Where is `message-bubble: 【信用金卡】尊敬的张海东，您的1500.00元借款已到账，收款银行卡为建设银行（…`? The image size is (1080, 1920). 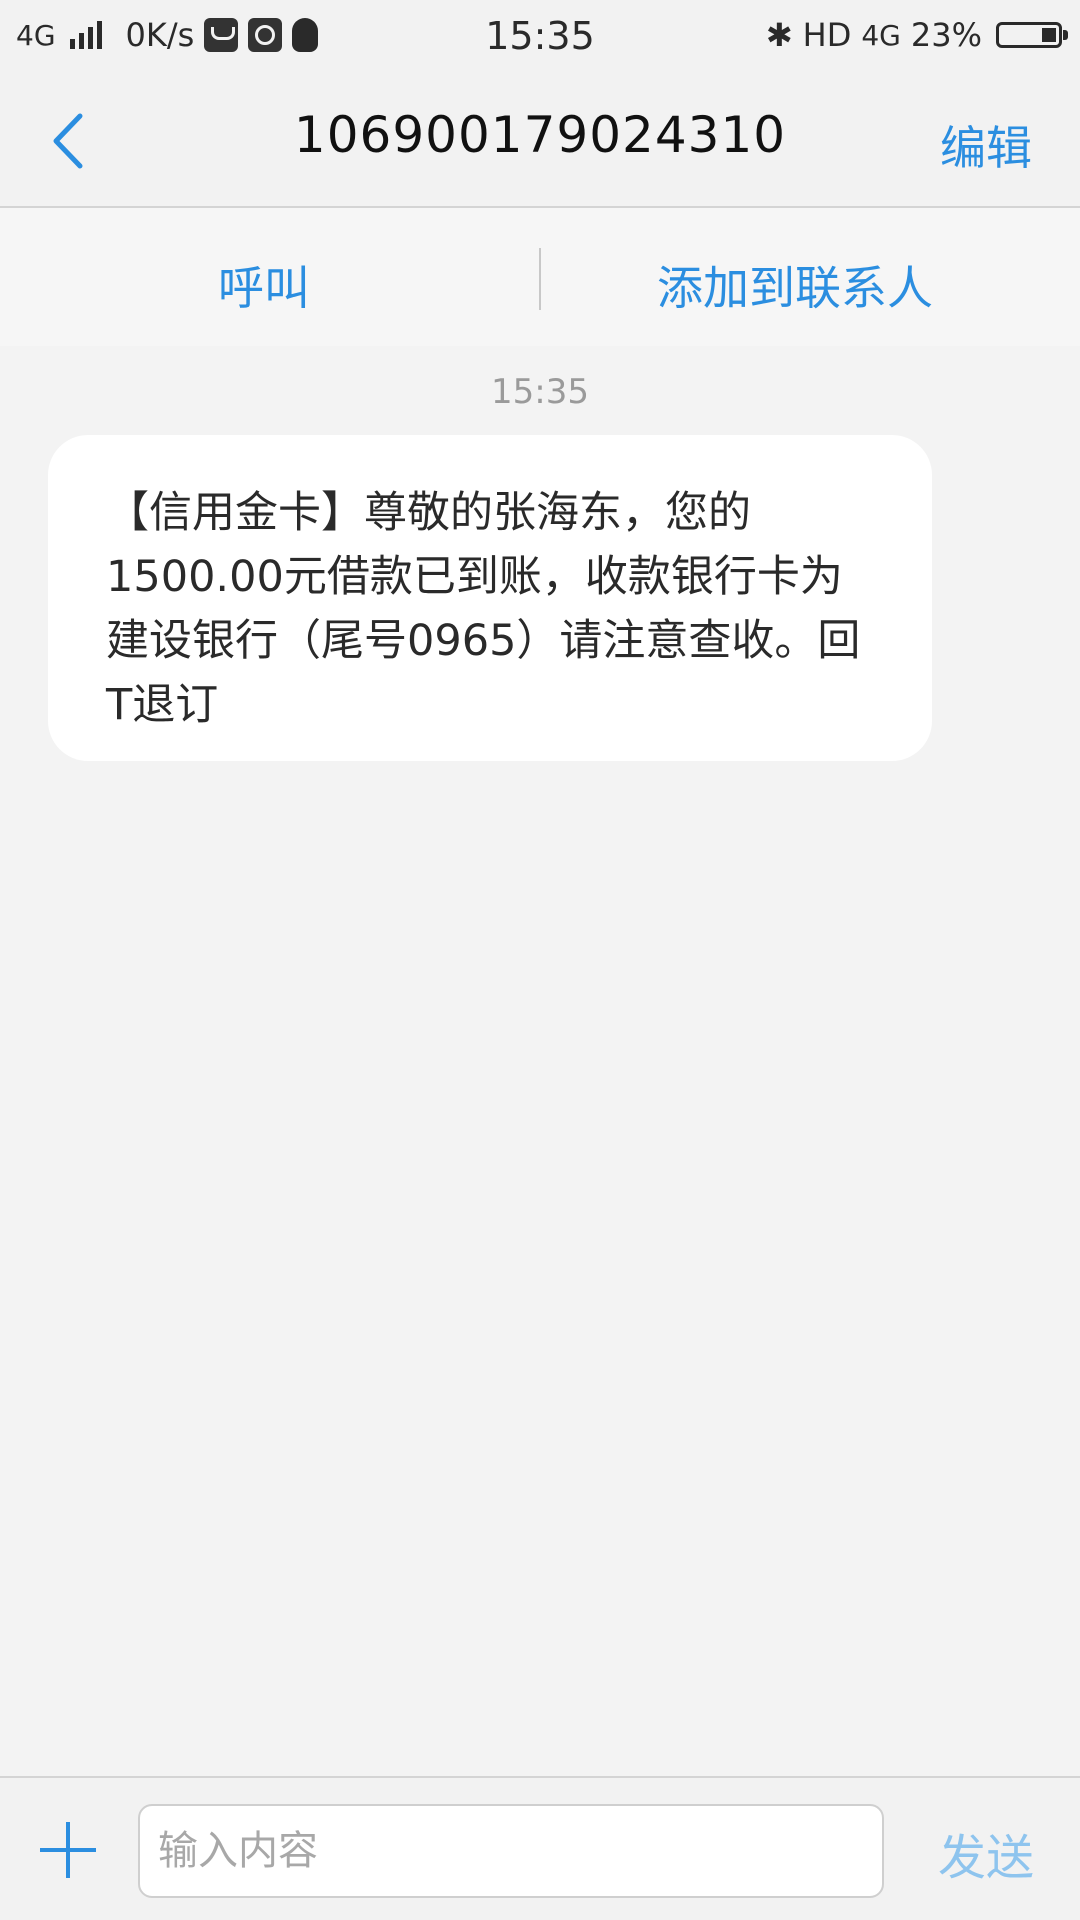
message-bubble: 【信用金卡】尊敬的张海东，您的1500.00元借款已到账，收款银行卡为建设银行（… is located at coordinates (490, 598).